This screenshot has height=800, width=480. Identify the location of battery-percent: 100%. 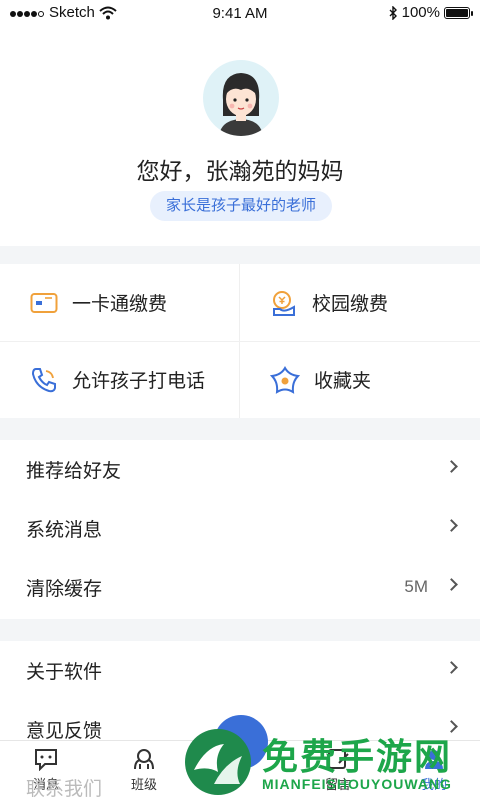
(420, 12).